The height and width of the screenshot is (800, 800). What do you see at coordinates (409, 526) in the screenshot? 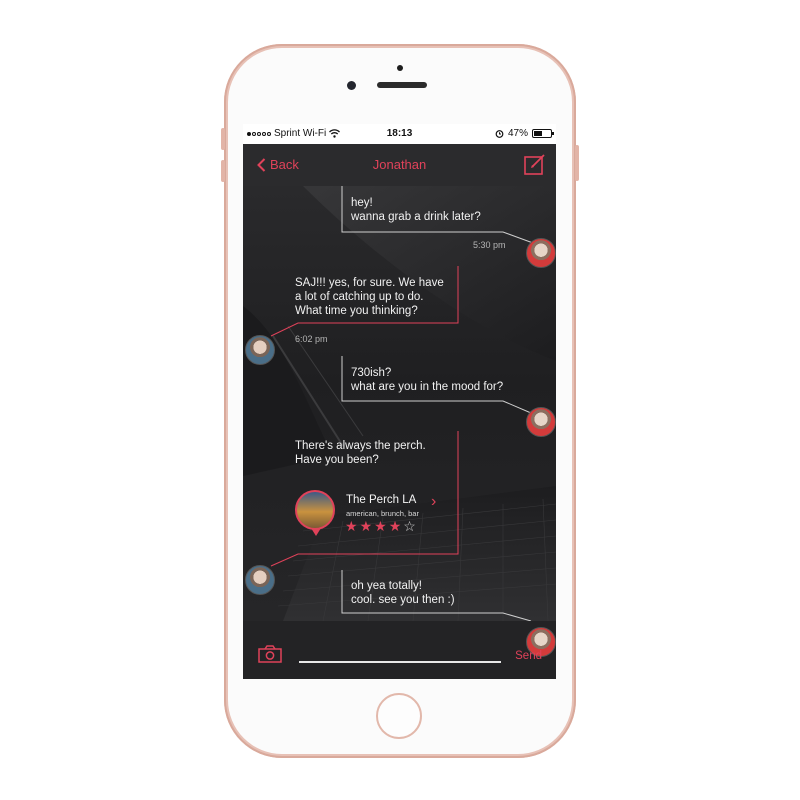
I see `star-empty-icon: ☆` at bounding box center [409, 526].